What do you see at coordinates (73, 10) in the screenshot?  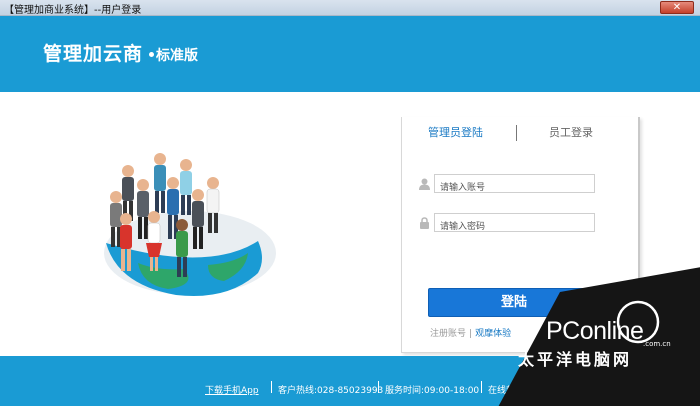 I see `window-title: 【管理加商业系统】--用户登录` at bounding box center [73, 10].